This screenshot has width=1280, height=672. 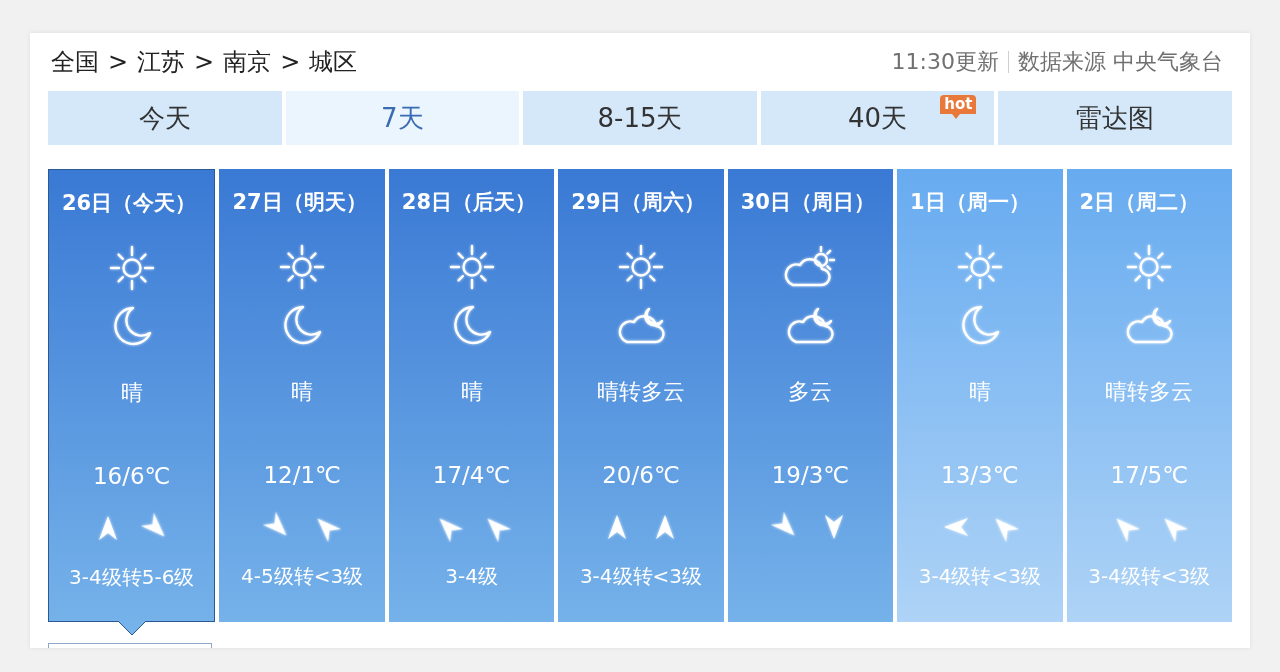 What do you see at coordinates (131, 476) in the screenshot?
I see `temperature-range: 16/6℃` at bounding box center [131, 476].